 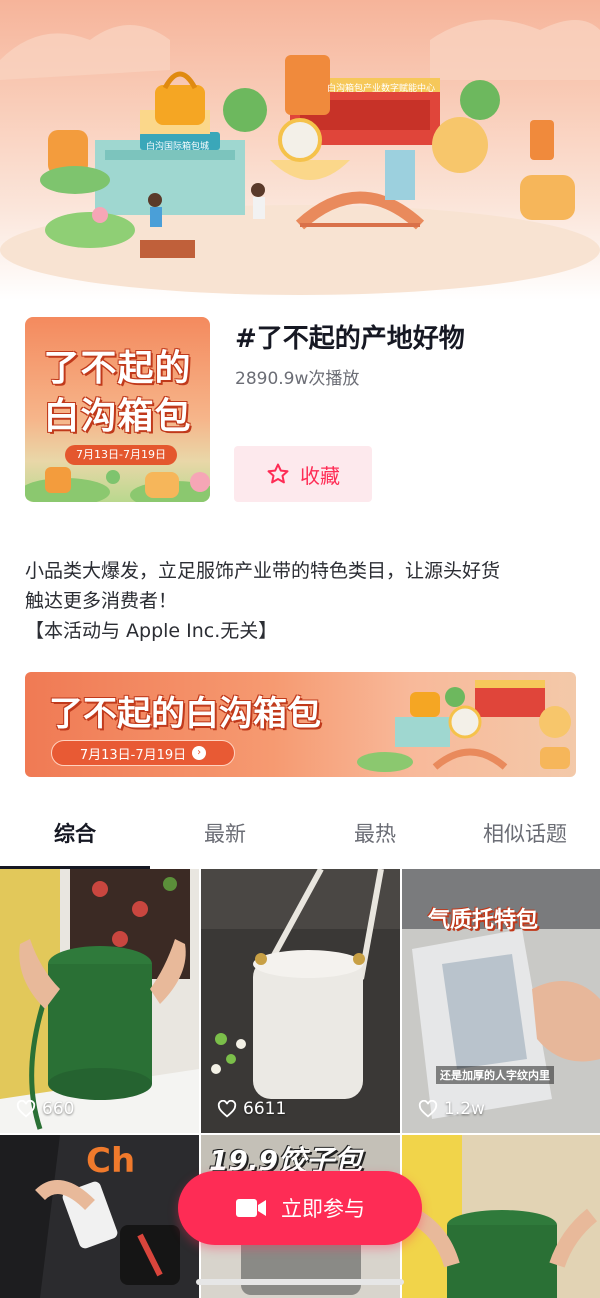 I want to click on video-card, so click(x=501, y=1216).